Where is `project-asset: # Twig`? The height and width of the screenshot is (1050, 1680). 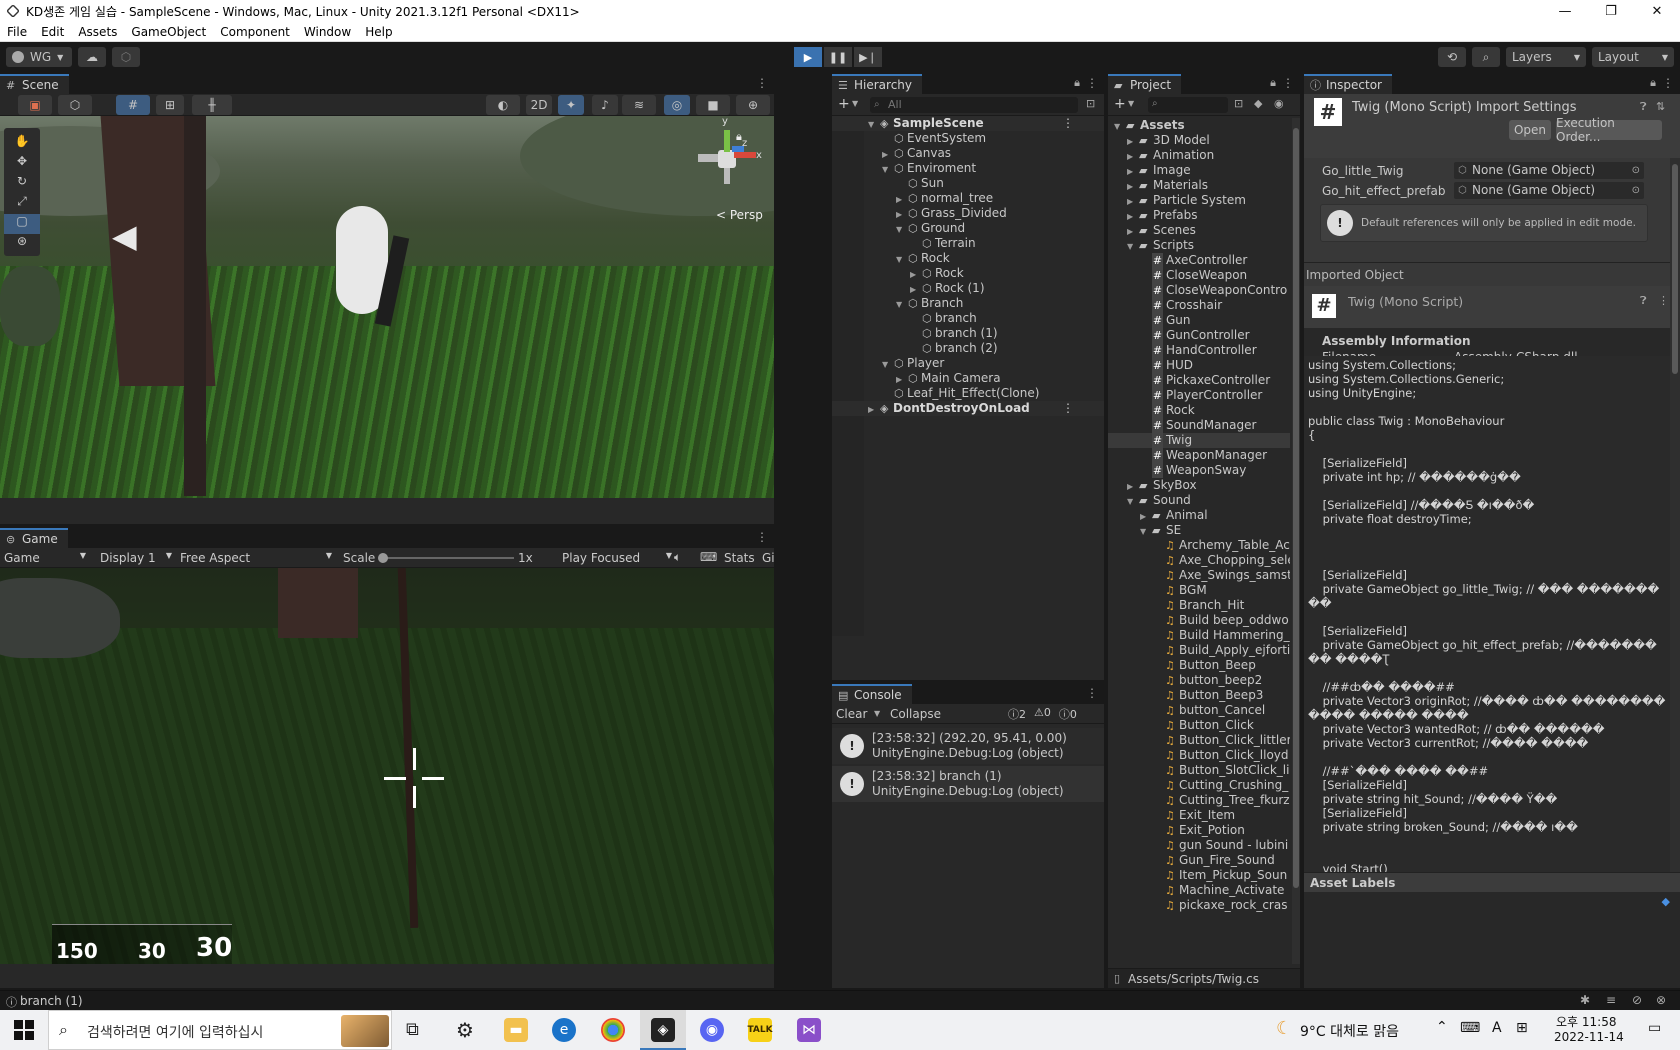
project-asset: # Twig is located at coordinates (1166, 440).